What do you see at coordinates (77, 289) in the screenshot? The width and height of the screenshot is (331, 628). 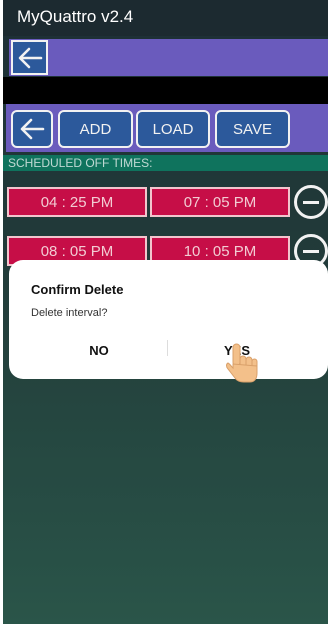 I see `dialog-title: Confirm Delete` at bounding box center [77, 289].